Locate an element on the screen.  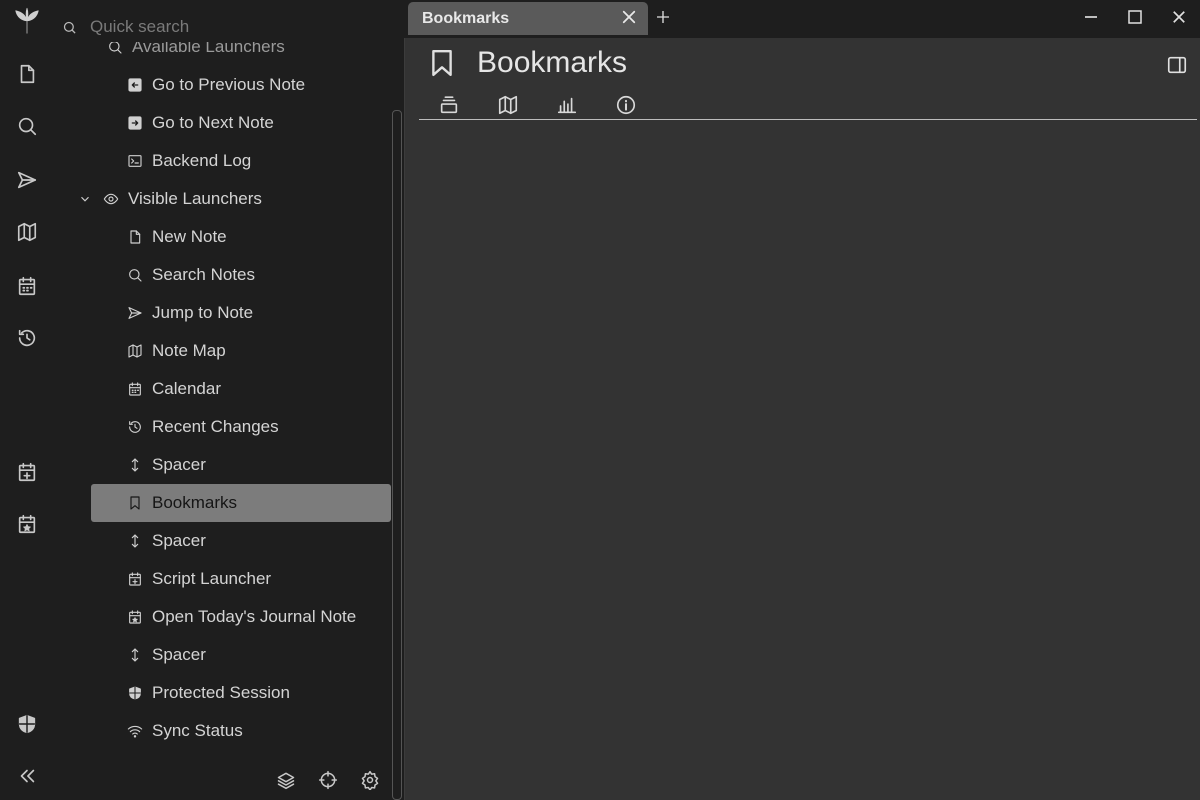
bar-chart-icon is located at coordinates (566, 105).